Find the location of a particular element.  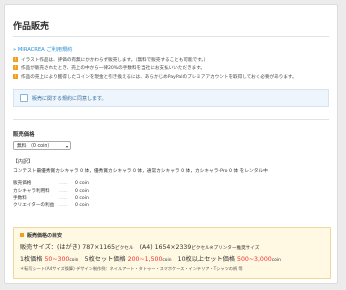

row-label: 手数料 is located at coordinates (20, 198).